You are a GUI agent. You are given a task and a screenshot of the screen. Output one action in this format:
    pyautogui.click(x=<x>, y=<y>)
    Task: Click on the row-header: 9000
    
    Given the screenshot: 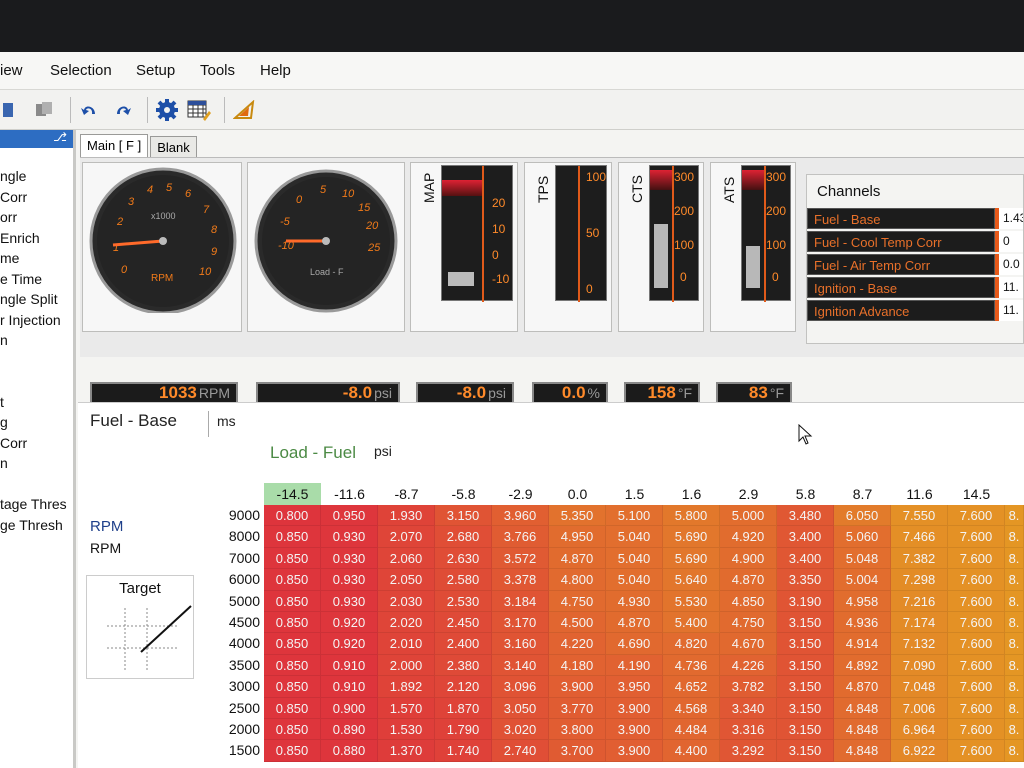 What is the action you would take?
    pyautogui.click(x=231, y=515)
    